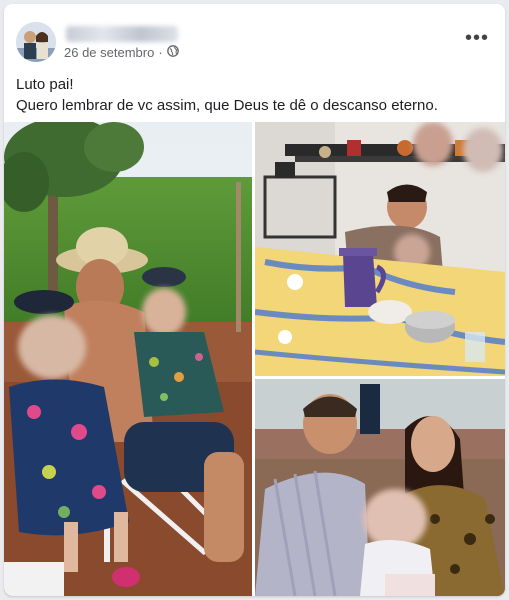 The image size is (509, 600). I want to click on author-avatar, so click(36, 42).